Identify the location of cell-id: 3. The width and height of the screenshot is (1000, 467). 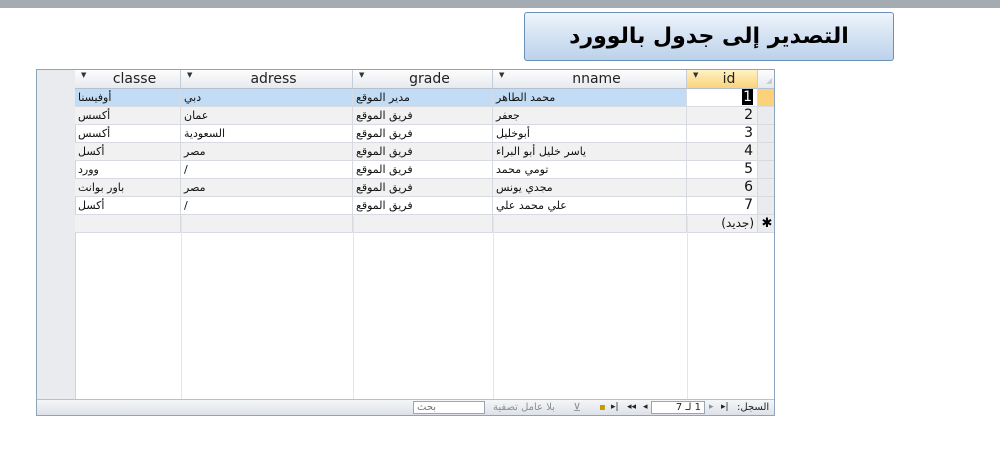
(722, 133).